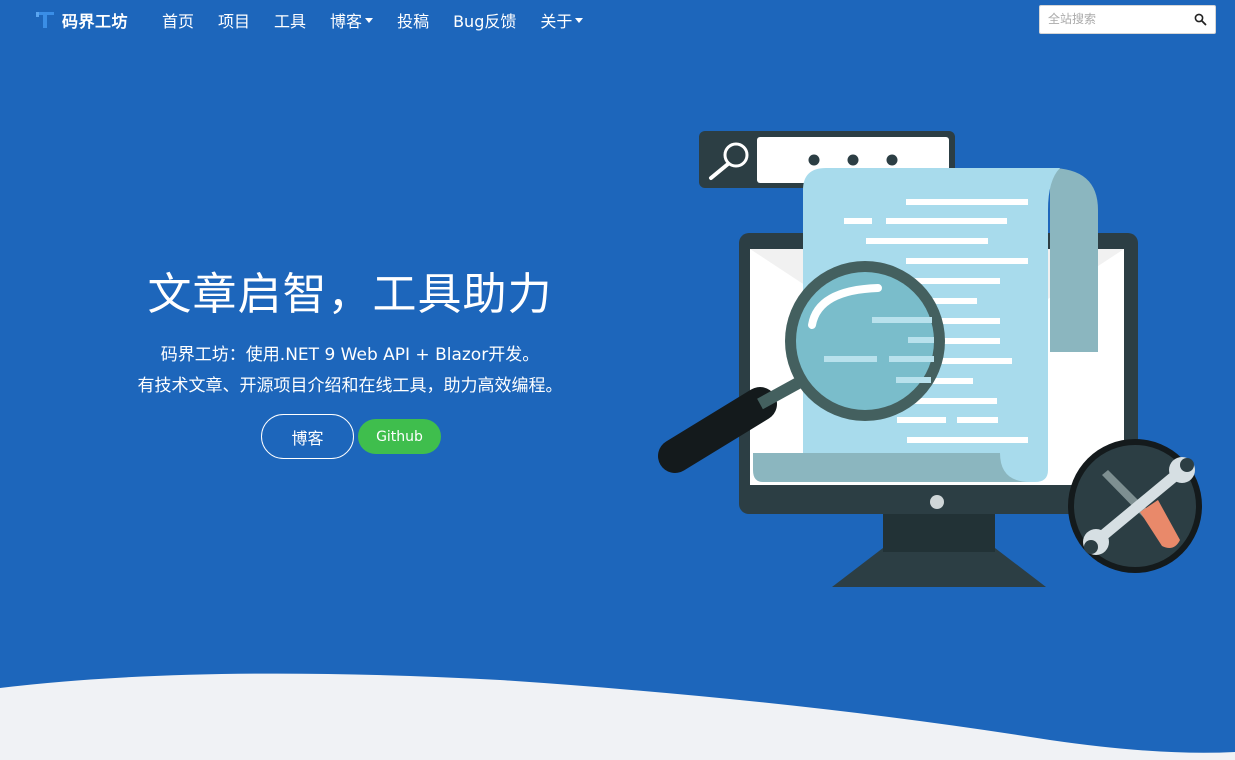  What do you see at coordinates (617, 20) in the screenshot?
I see `top-navbar: 码界工坊 首页 项目 工具 博客 投稿 Bug反馈 关于` at bounding box center [617, 20].